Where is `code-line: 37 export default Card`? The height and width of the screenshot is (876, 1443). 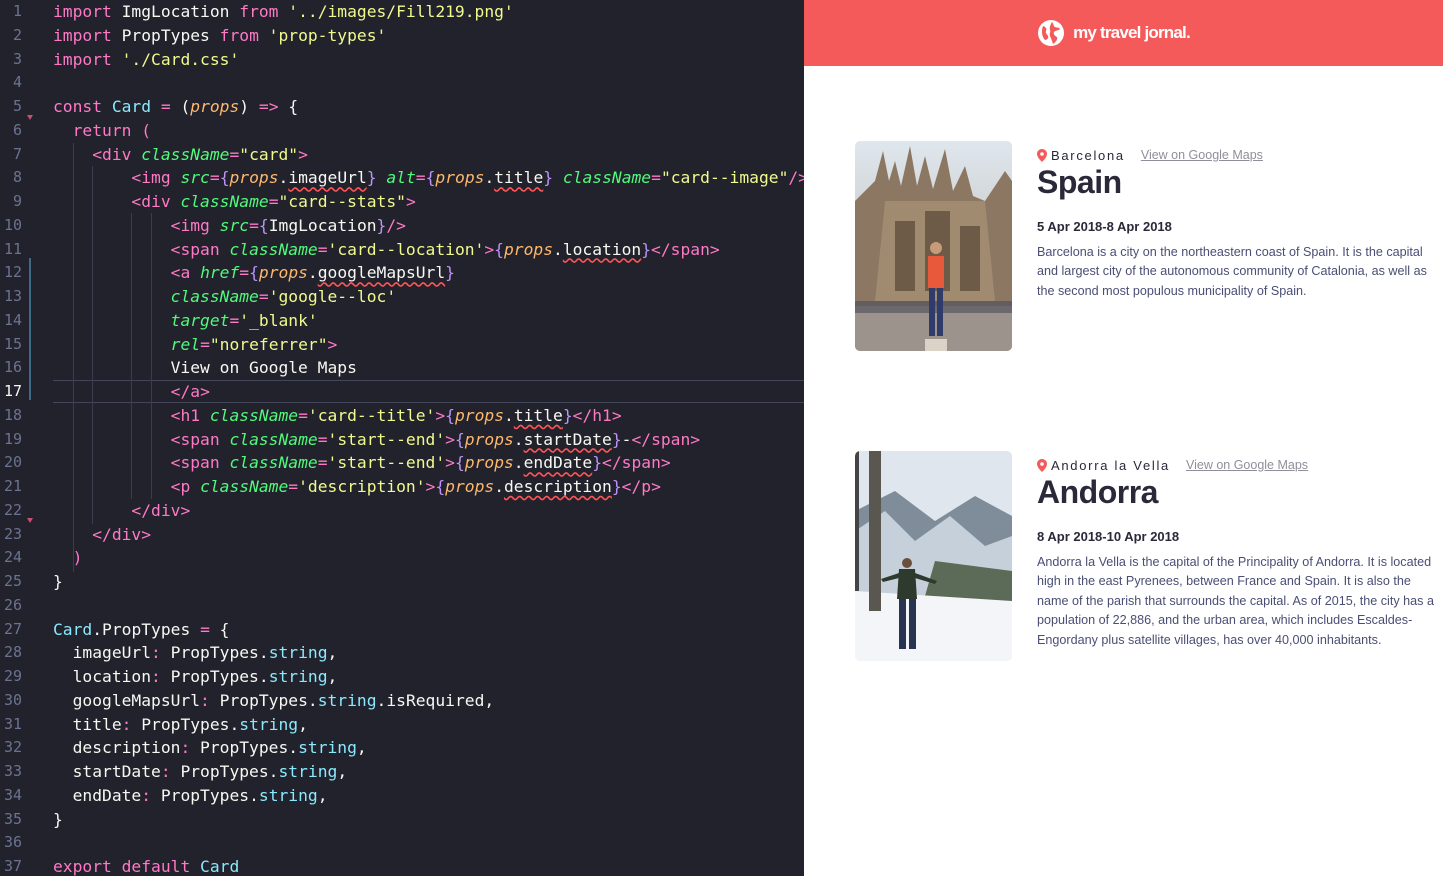 code-line: 37 export default Card is located at coordinates (402, 865).